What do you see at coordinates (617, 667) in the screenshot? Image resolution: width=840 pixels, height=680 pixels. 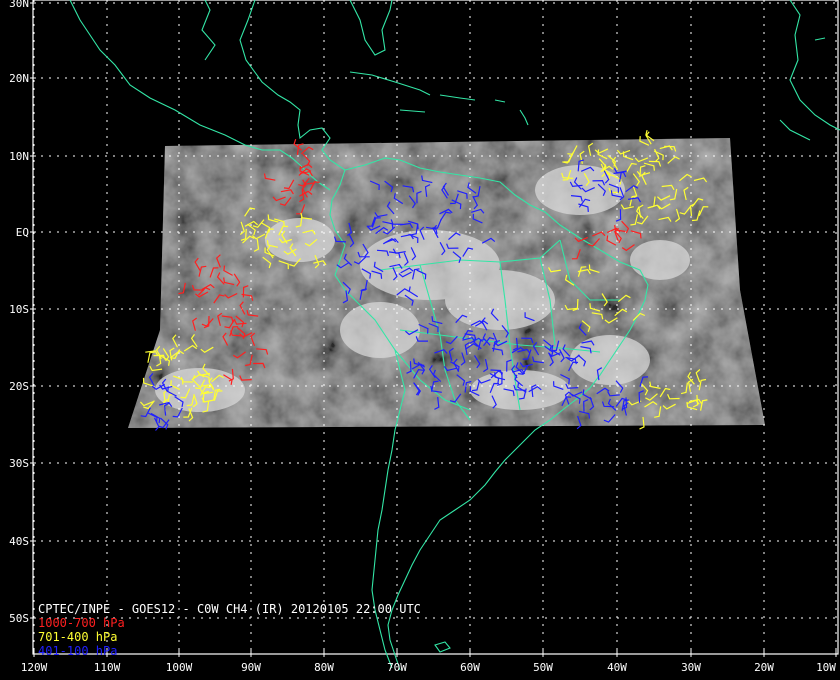 I see `longitude-label: 40W` at bounding box center [617, 667].